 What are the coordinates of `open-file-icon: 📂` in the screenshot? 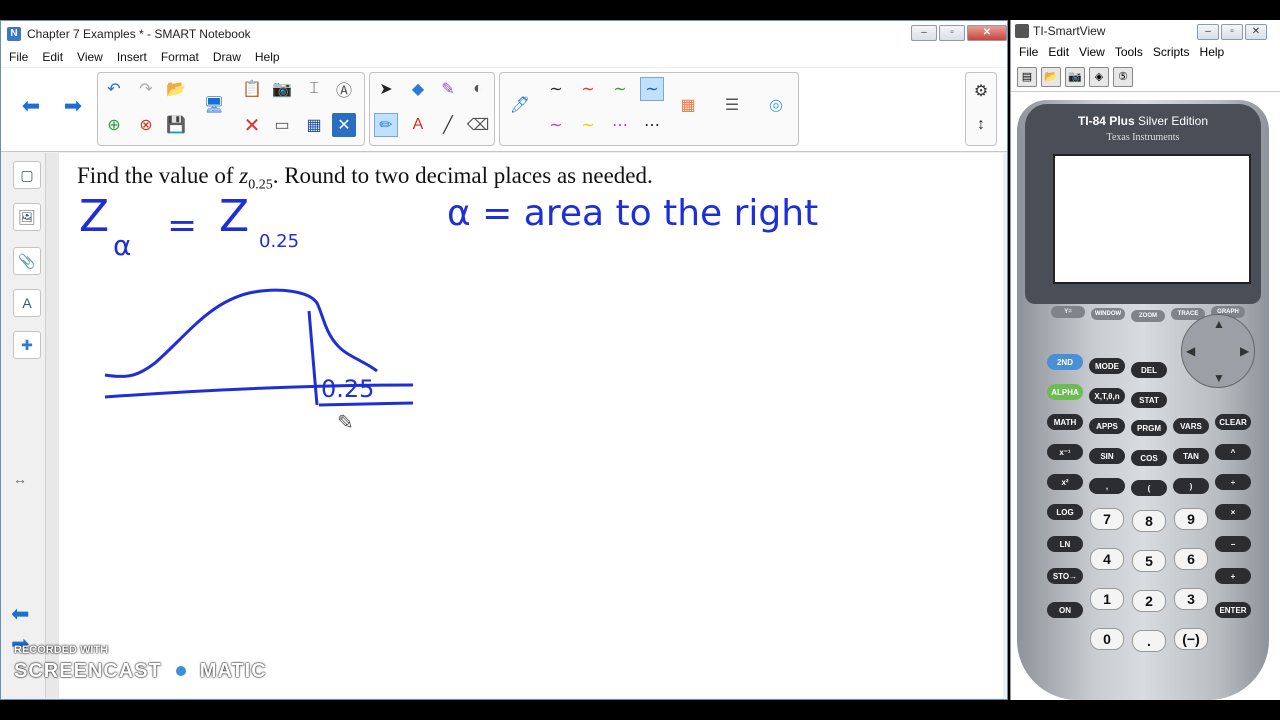 It's located at (1051, 76).